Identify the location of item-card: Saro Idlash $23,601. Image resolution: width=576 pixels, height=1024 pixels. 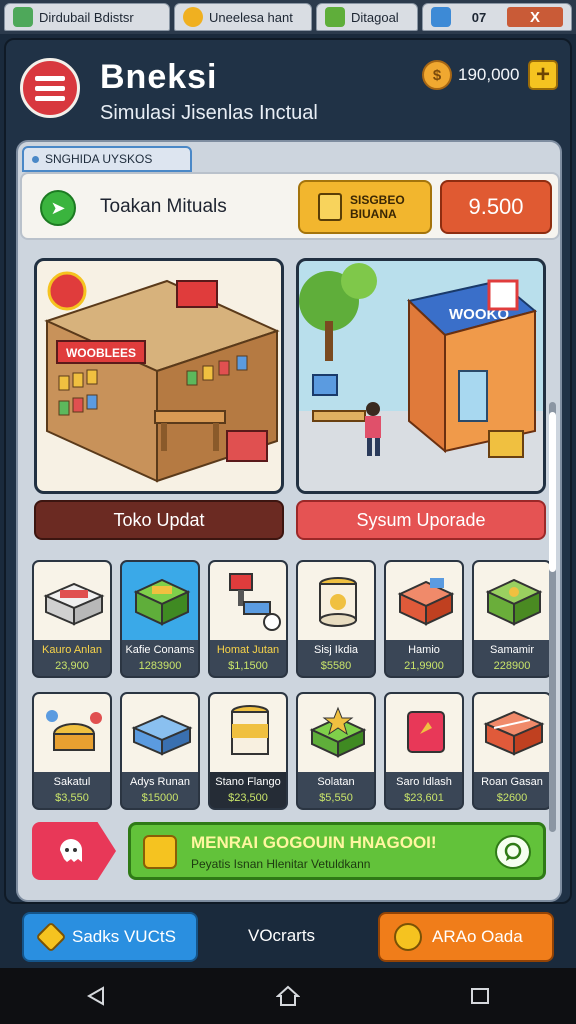
(424, 751).